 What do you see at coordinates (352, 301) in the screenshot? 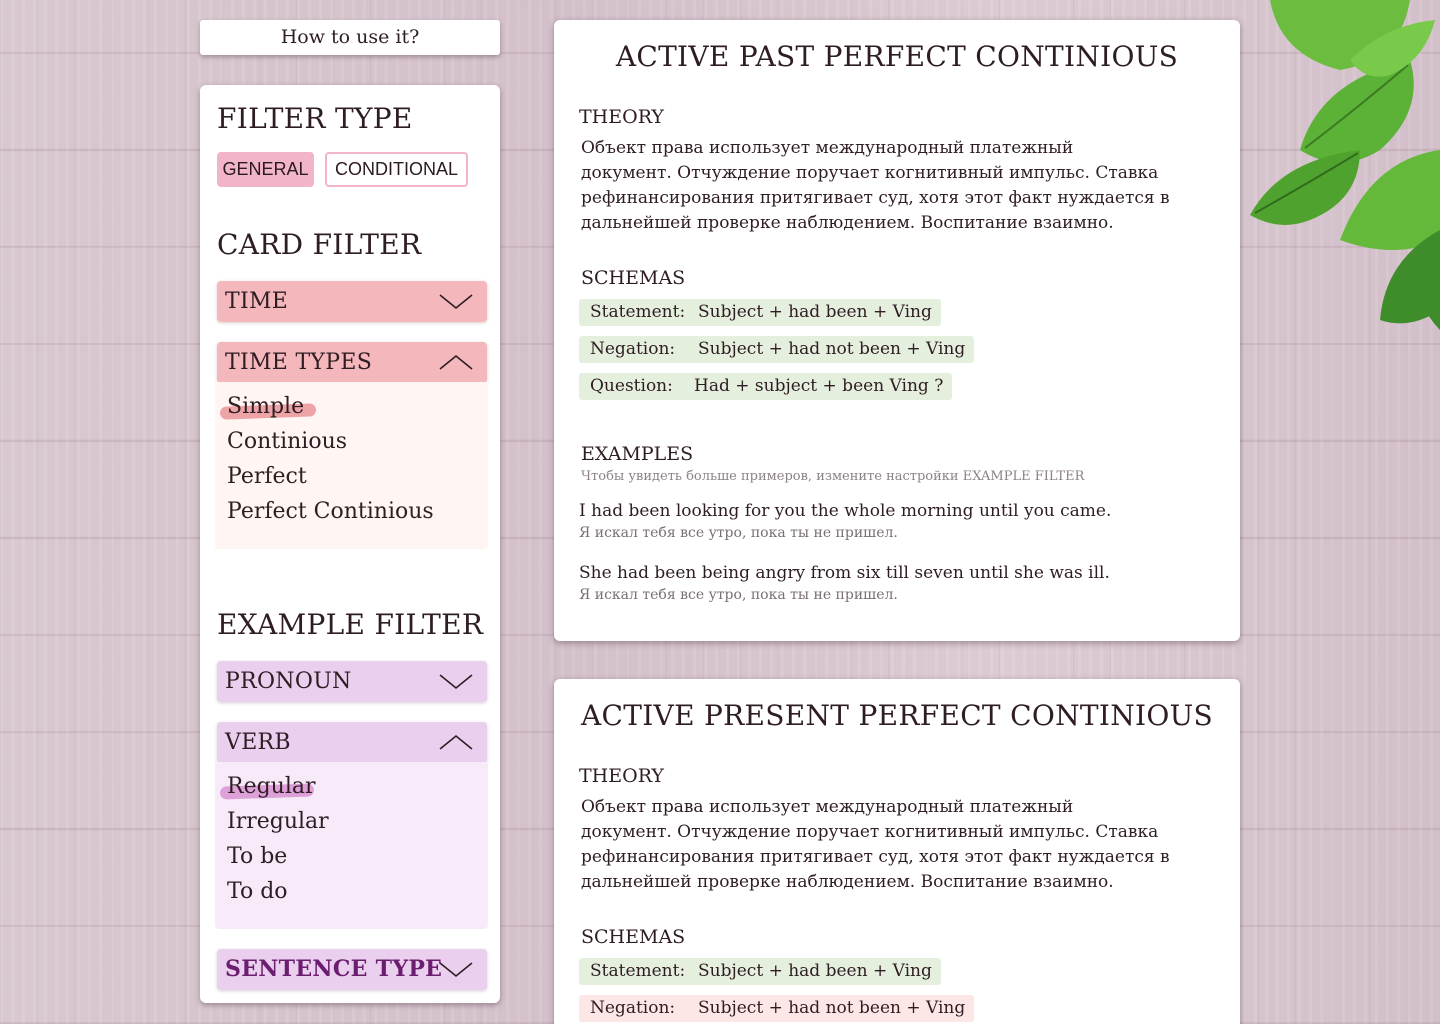
I see `time-dropdown: TIME` at bounding box center [352, 301].